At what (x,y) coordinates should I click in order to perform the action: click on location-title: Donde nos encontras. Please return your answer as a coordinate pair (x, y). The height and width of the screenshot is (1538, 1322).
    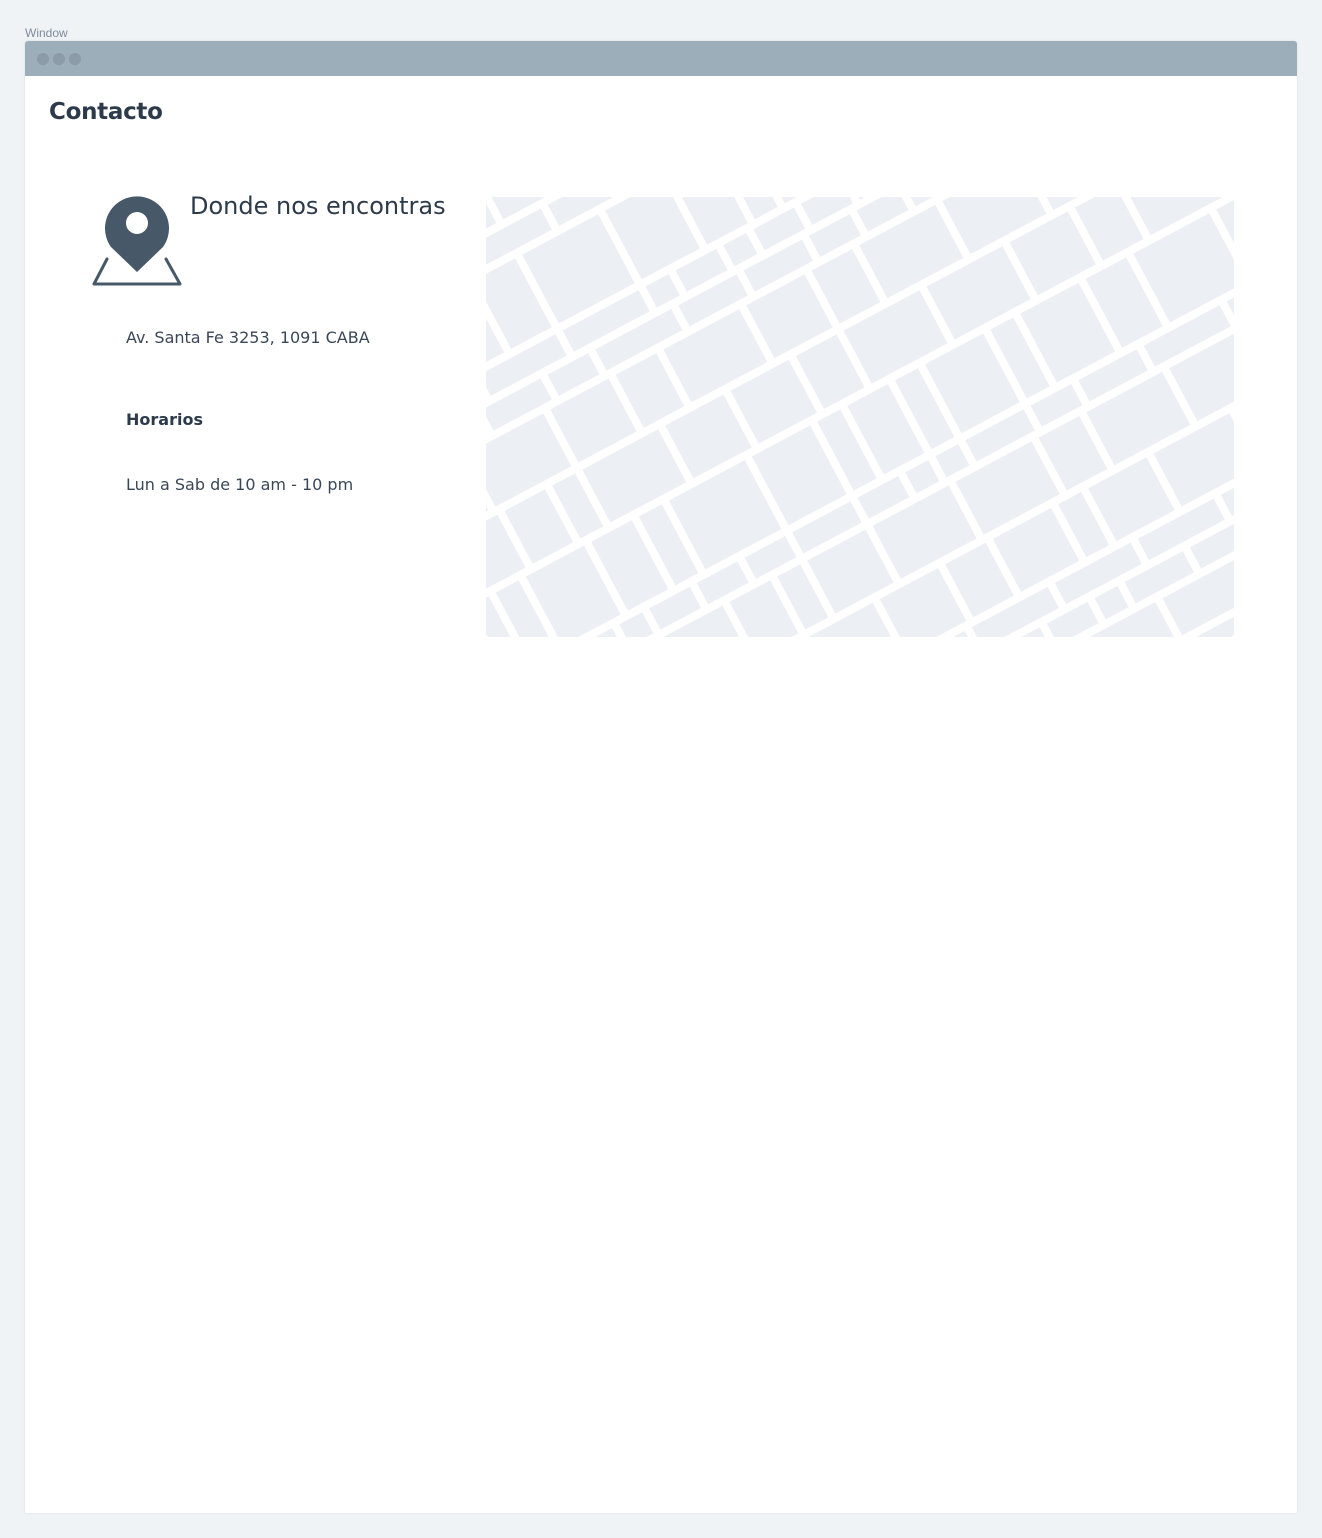
    Looking at the image, I should click on (318, 206).